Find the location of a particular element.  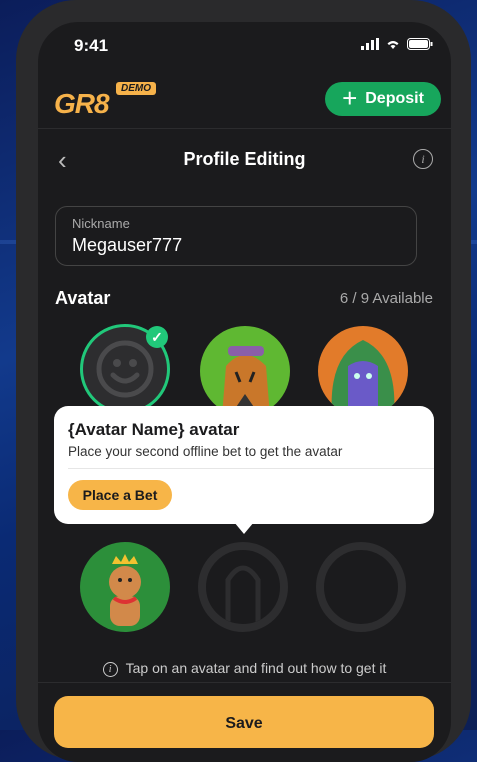

deposit-button: + Deposit is located at coordinates (383, 99).